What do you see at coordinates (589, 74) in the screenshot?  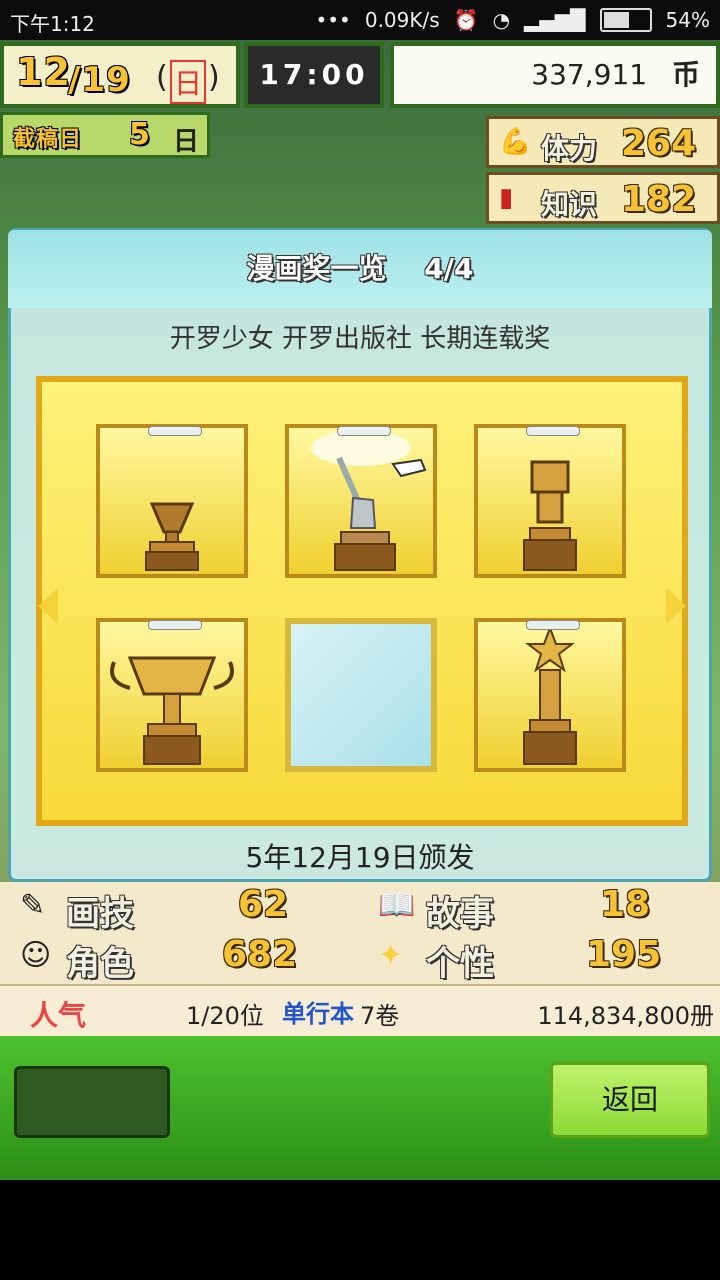 I see `money-value: 337,911` at bounding box center [589, 74].